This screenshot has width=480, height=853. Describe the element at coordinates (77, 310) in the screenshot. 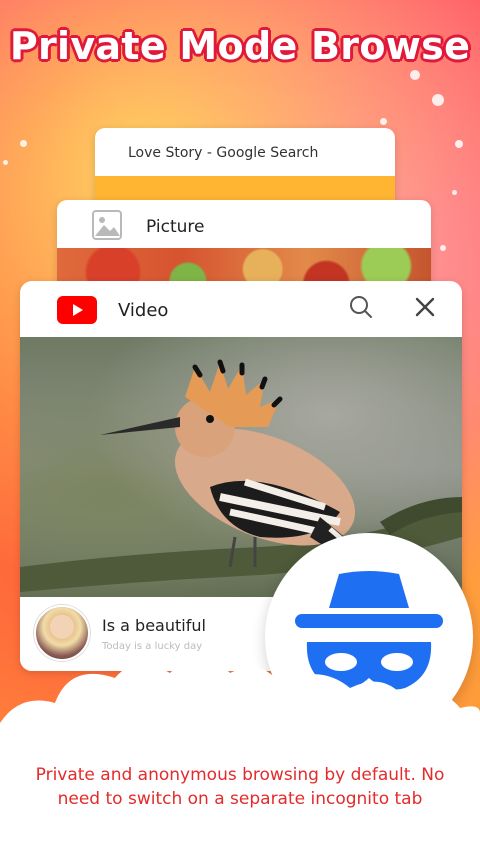

I see `youtube-icon` at that location.